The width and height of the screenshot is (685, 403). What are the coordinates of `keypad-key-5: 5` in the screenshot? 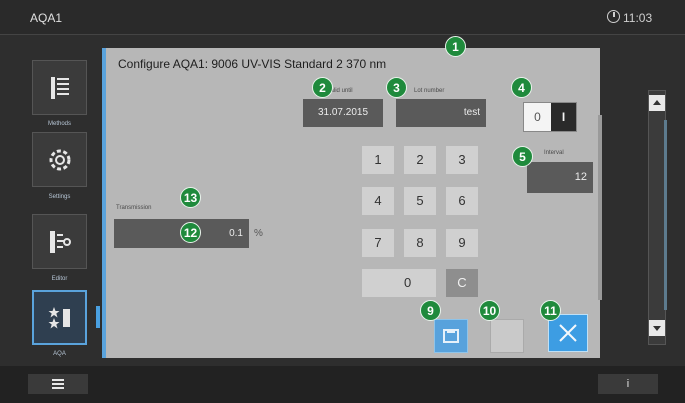 It's located at (420, 201).